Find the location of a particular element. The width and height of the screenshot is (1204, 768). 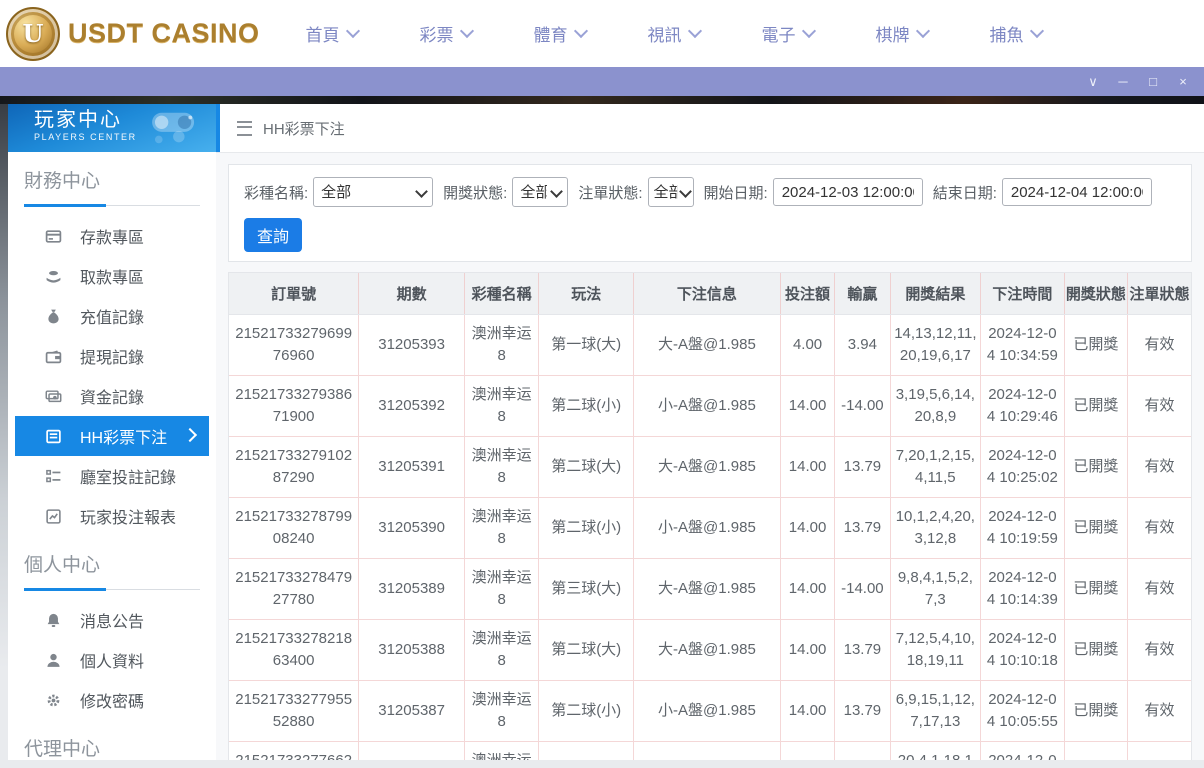

sidebar-section-title: 個人中心 is located at coordinates (112, 570).